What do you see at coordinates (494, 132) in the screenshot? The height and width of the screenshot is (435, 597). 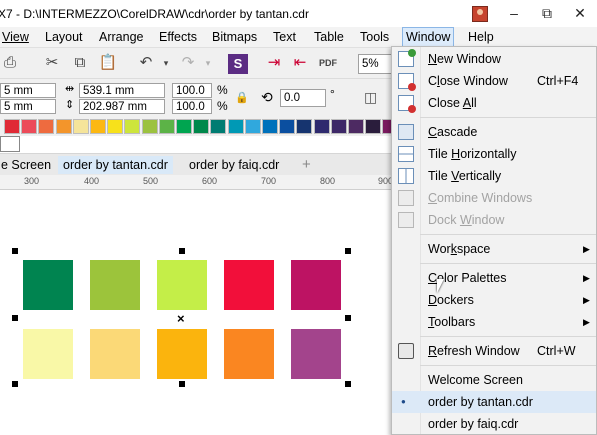 I see `menu-item-cascade: Cascade` at bounding box center [494, 132].